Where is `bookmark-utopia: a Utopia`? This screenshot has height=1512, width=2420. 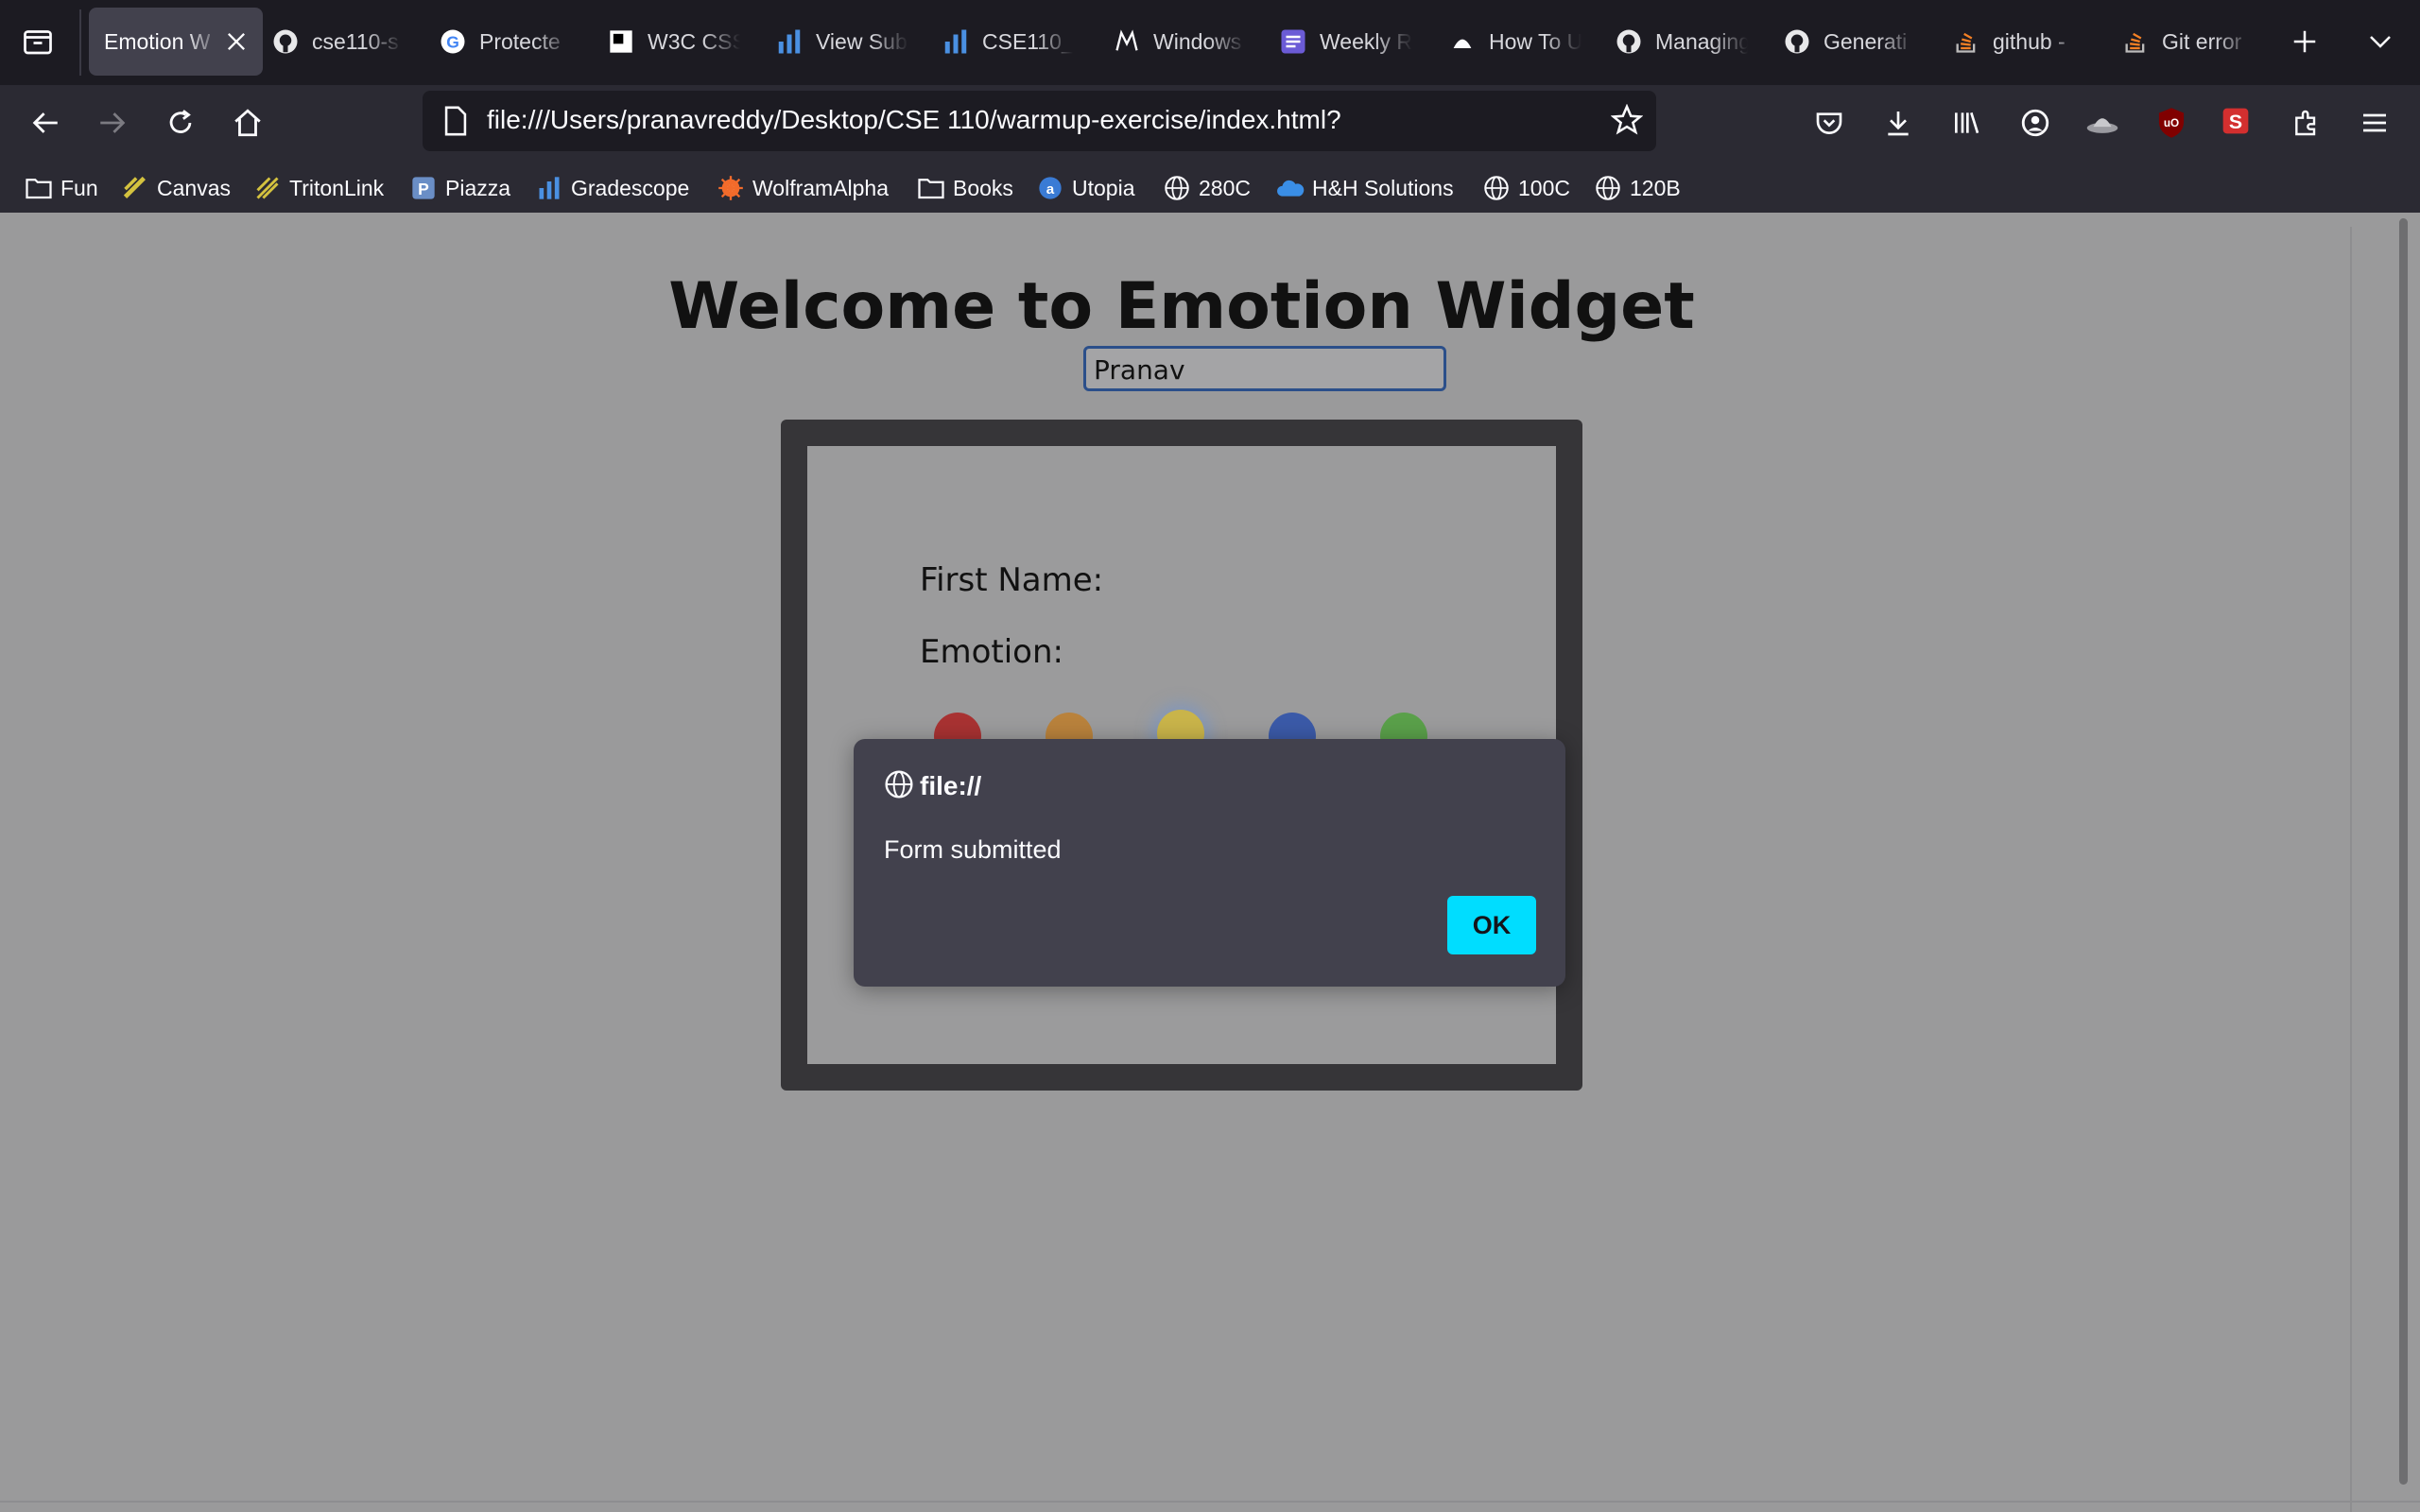 bookmark-utopia: a Utopia is located at coordinates (1085, 188).